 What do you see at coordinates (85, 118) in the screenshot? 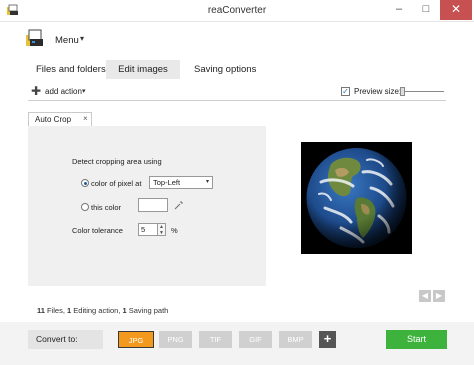
I see `close-icon: ×` at bounding box center [85, 118].